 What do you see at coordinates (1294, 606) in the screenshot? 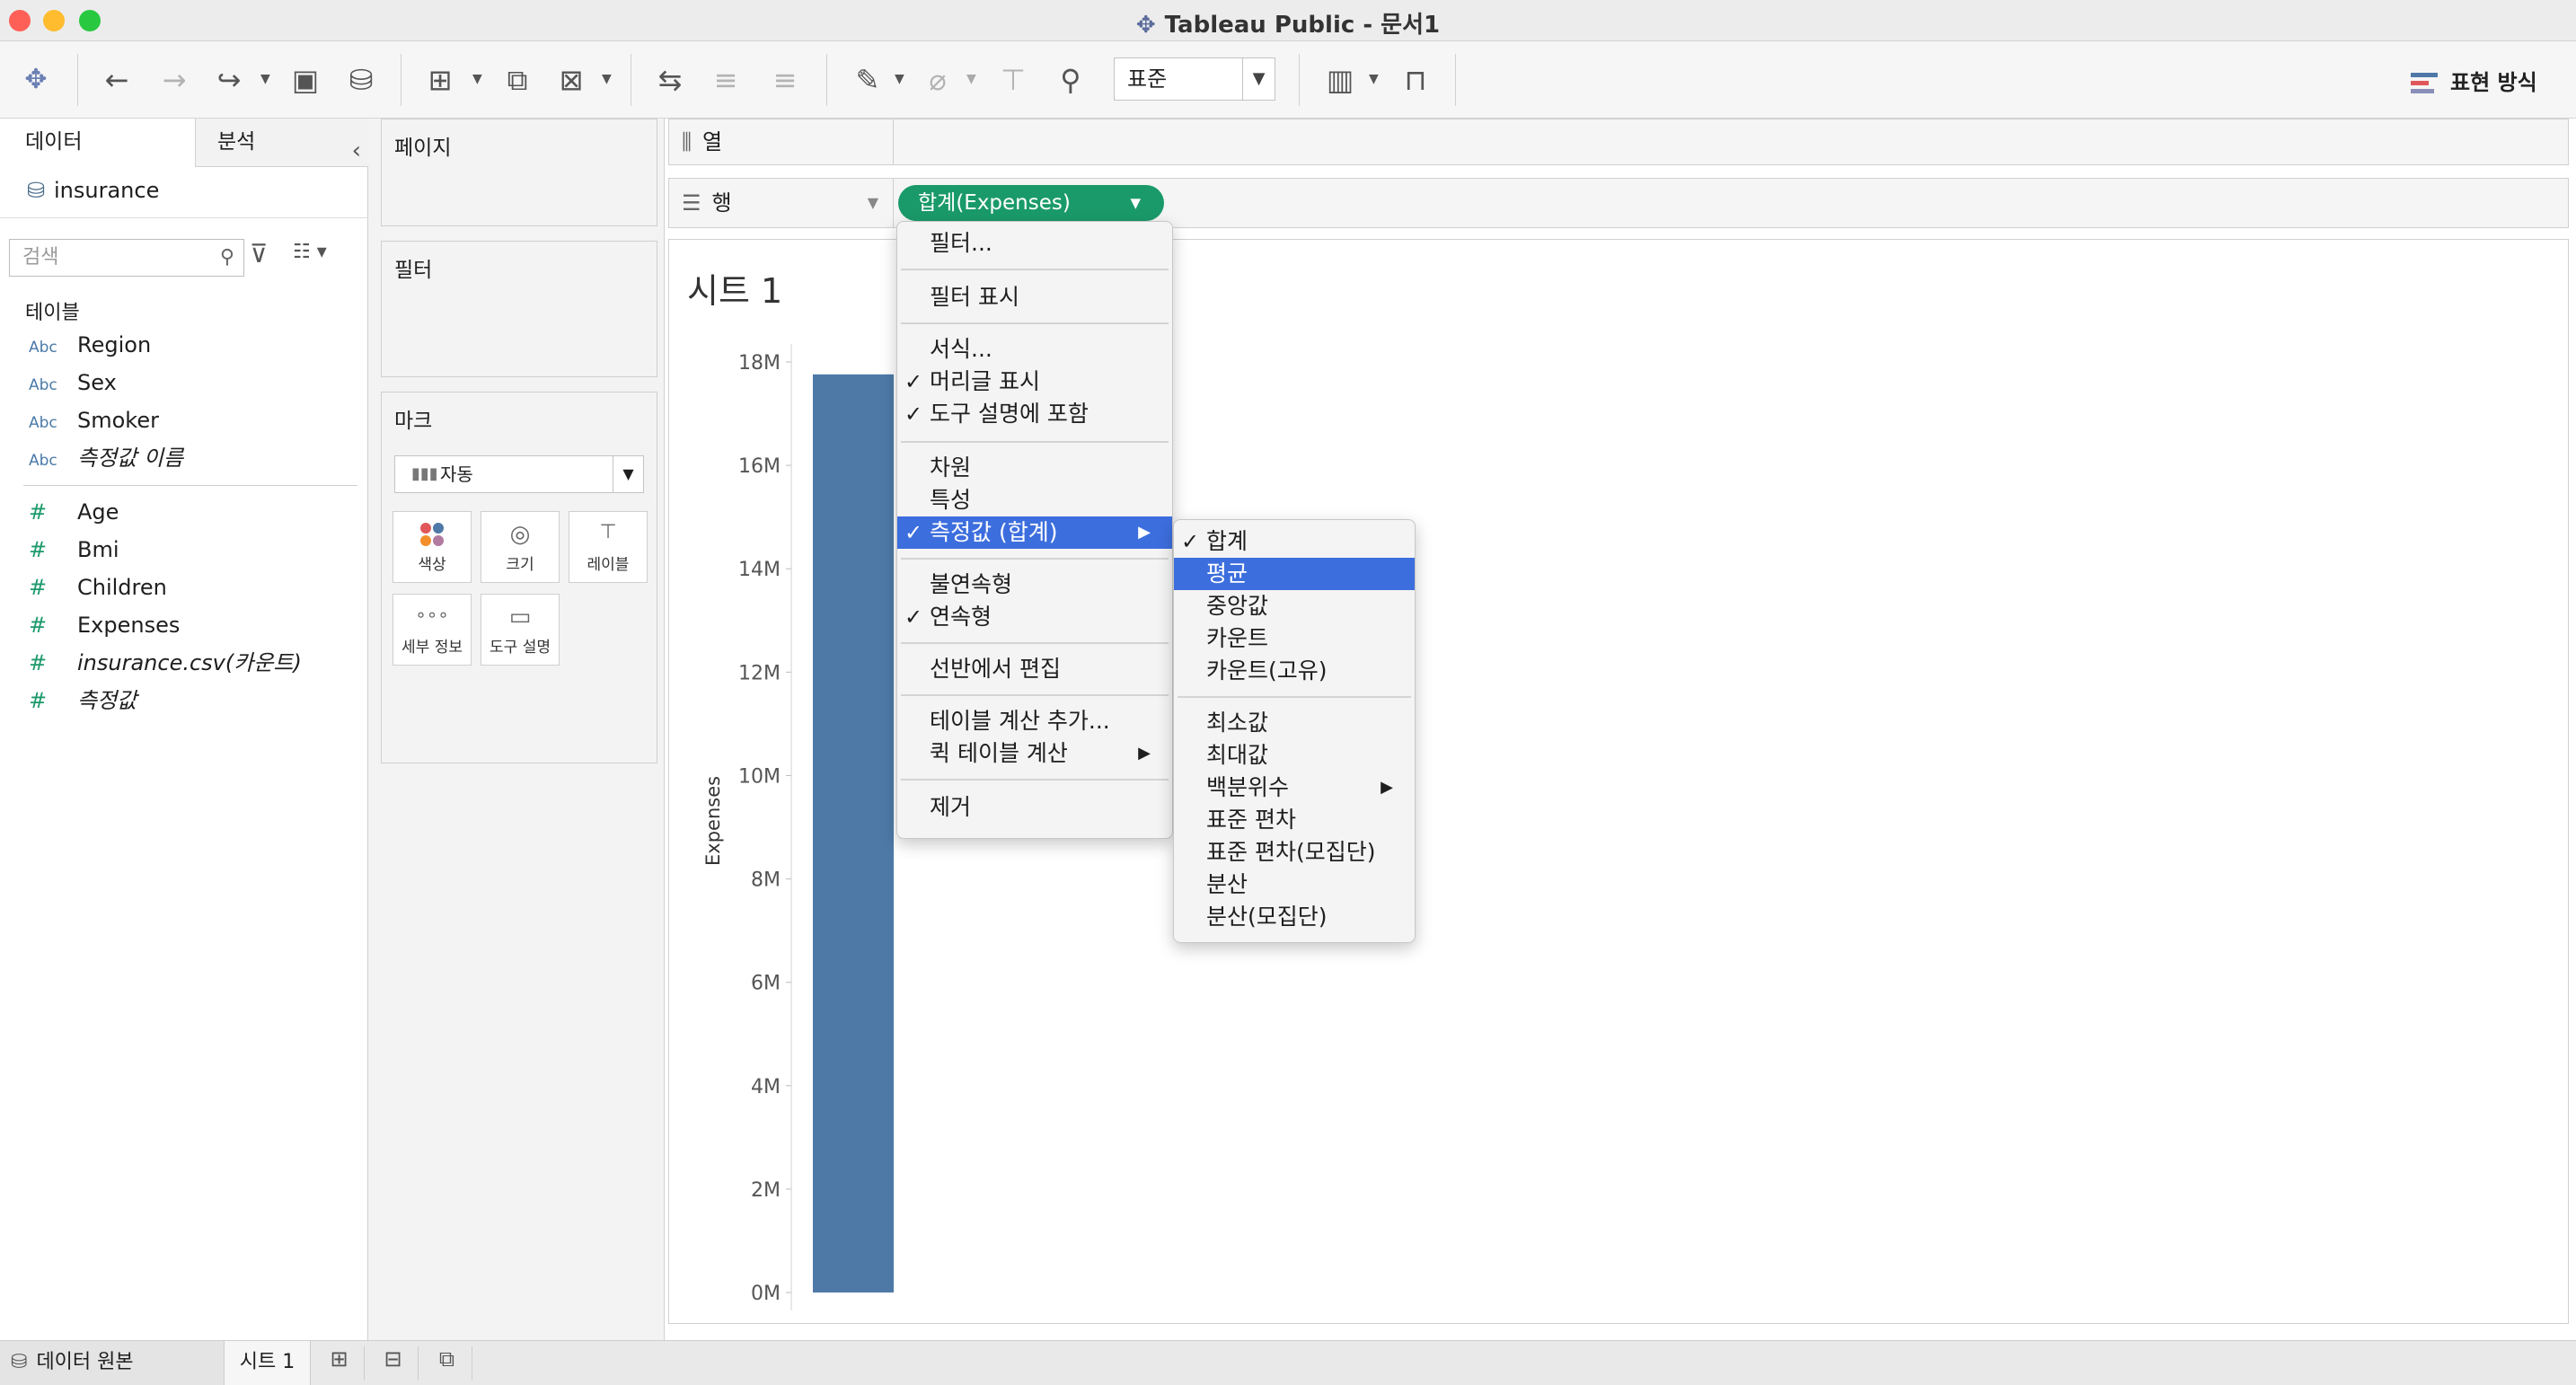
I see `menu-item-median: 중앙값` at bounding box center [1294, 606].